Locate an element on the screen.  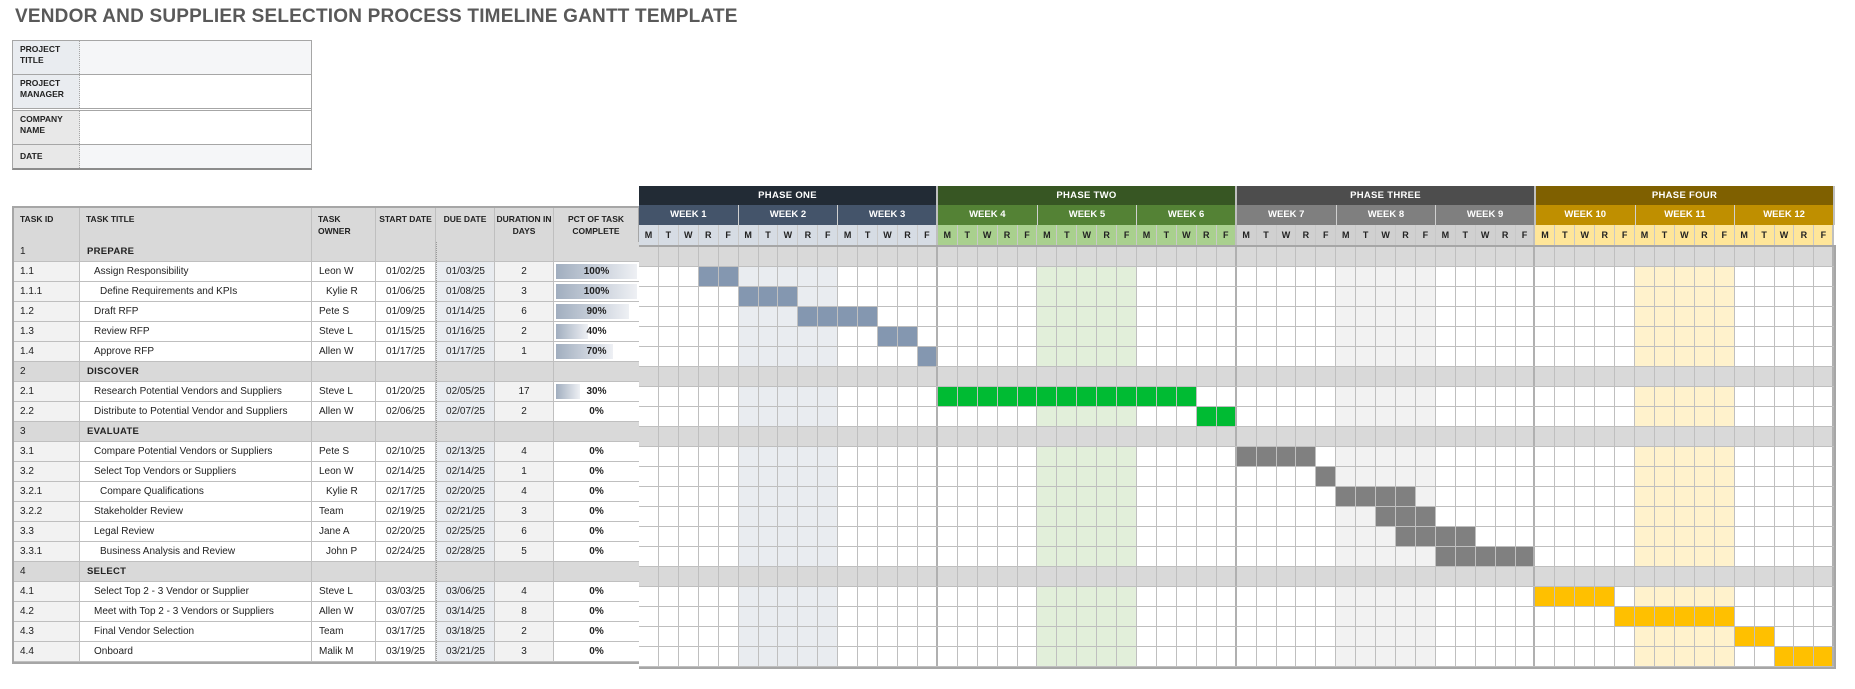
duration-cell: 4 is located at coordinates (524, 591).